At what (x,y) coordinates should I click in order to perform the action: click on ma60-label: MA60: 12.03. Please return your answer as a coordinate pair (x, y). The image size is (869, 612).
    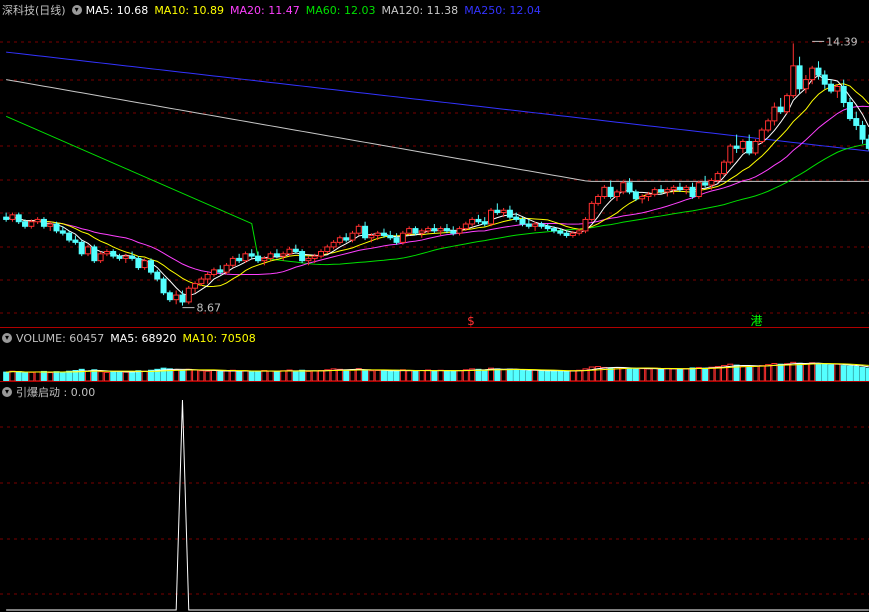
    Looking at the image, I should click on (340, 10).